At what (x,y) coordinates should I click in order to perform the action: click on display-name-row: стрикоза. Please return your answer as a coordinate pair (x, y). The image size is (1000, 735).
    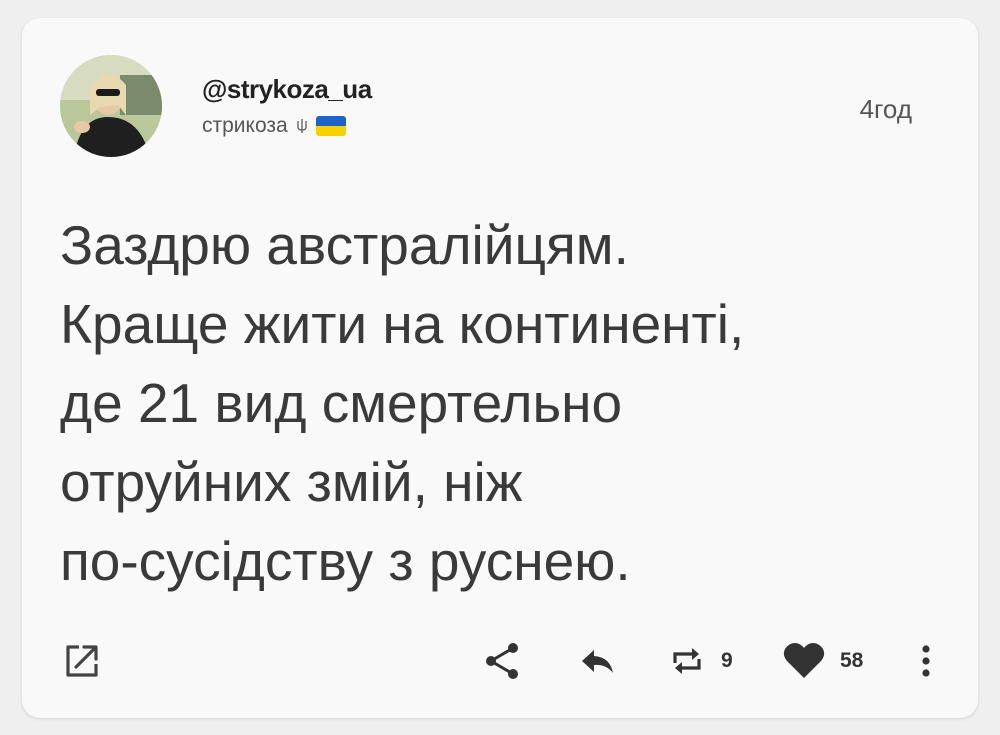
    Looking at the image, I should click on (274, 126).